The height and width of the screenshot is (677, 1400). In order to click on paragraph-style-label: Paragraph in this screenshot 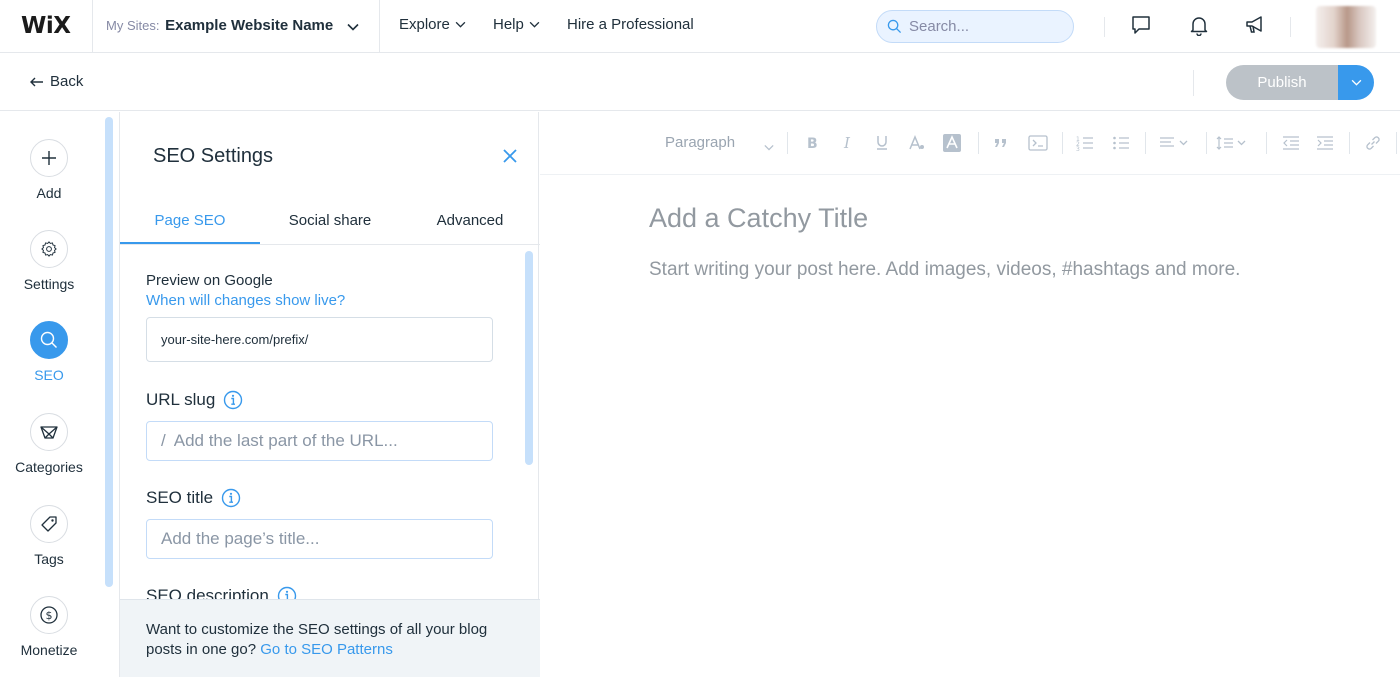, I will do `click(700, 142)`.